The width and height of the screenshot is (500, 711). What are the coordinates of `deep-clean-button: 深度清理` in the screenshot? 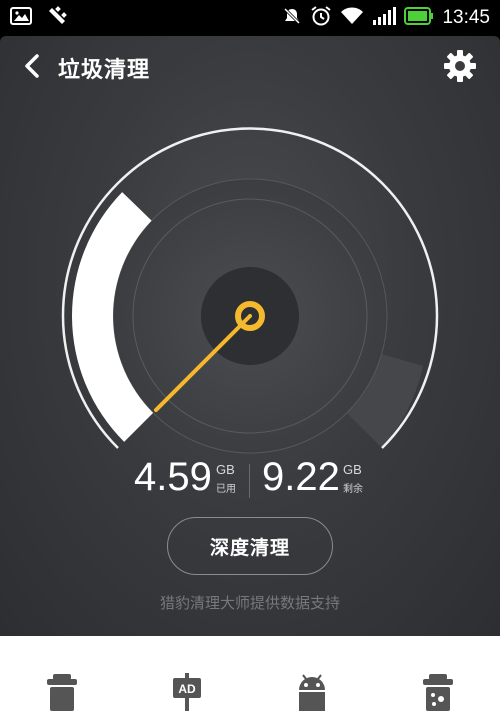 It's located at (250, 546).